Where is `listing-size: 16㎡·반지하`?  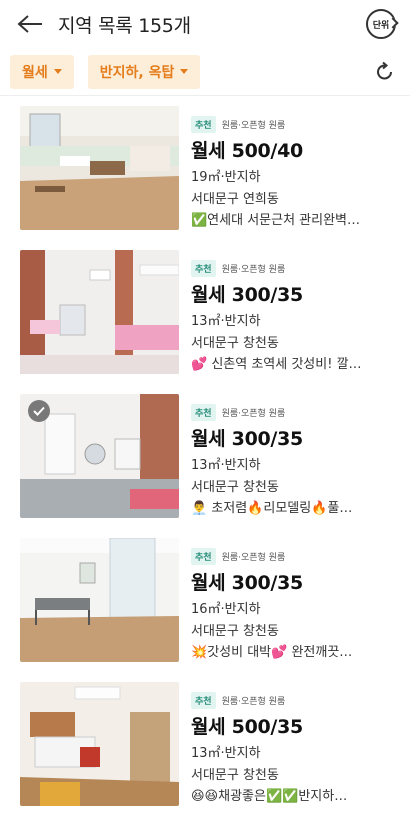
listing-size: 16㎡·반지하 is located at coordinates (226, 609).